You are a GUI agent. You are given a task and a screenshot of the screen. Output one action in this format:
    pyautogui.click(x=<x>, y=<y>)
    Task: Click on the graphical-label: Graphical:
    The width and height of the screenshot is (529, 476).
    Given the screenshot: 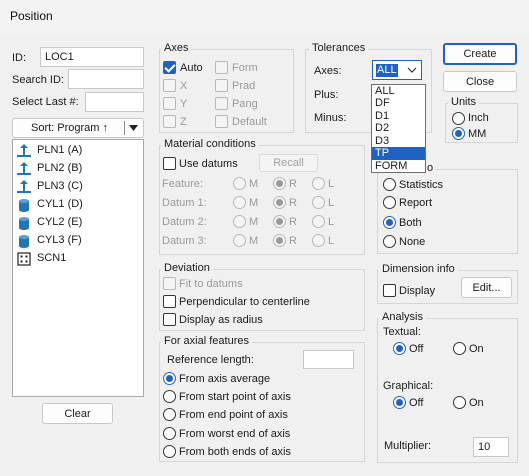 What is the action you would take?
    pyautogui.click(x=408, y=386)
    